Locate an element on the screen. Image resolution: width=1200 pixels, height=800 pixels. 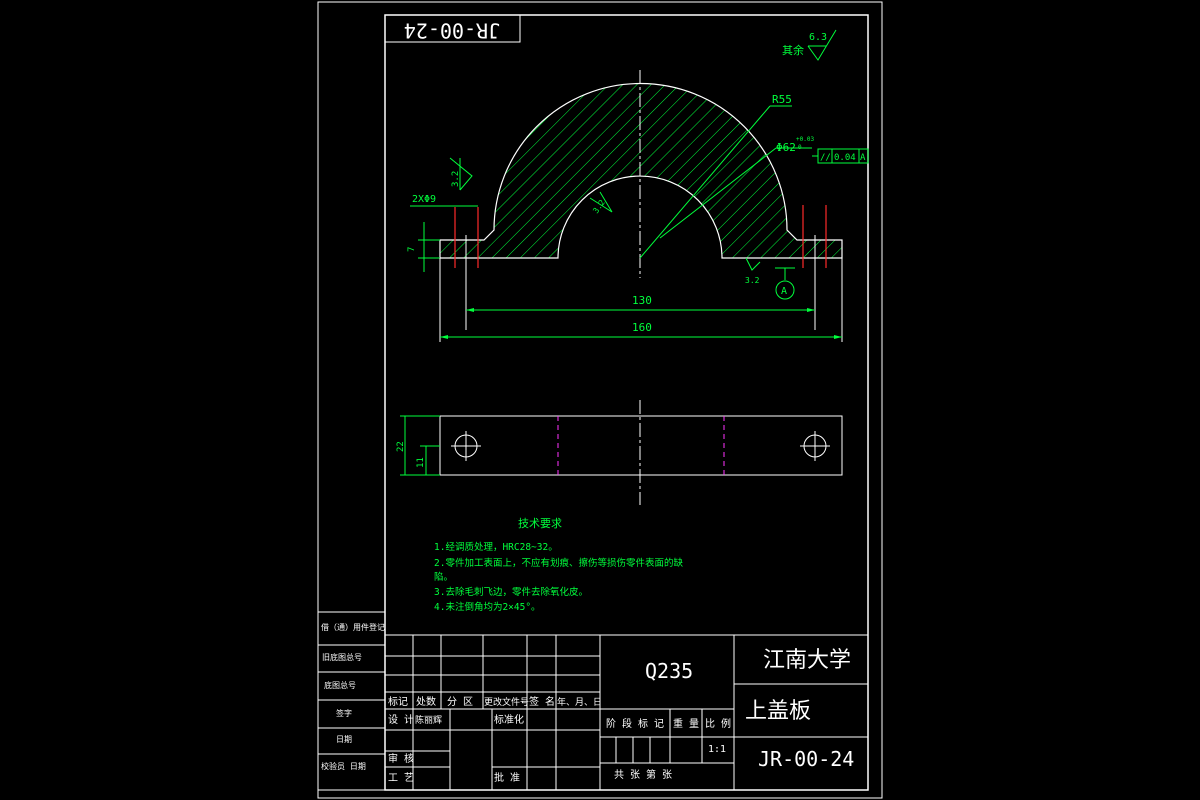
tech-item-4: 3.去除毛刺飞边，零件去除氧化皮。 is located at coordinates (511, 592).